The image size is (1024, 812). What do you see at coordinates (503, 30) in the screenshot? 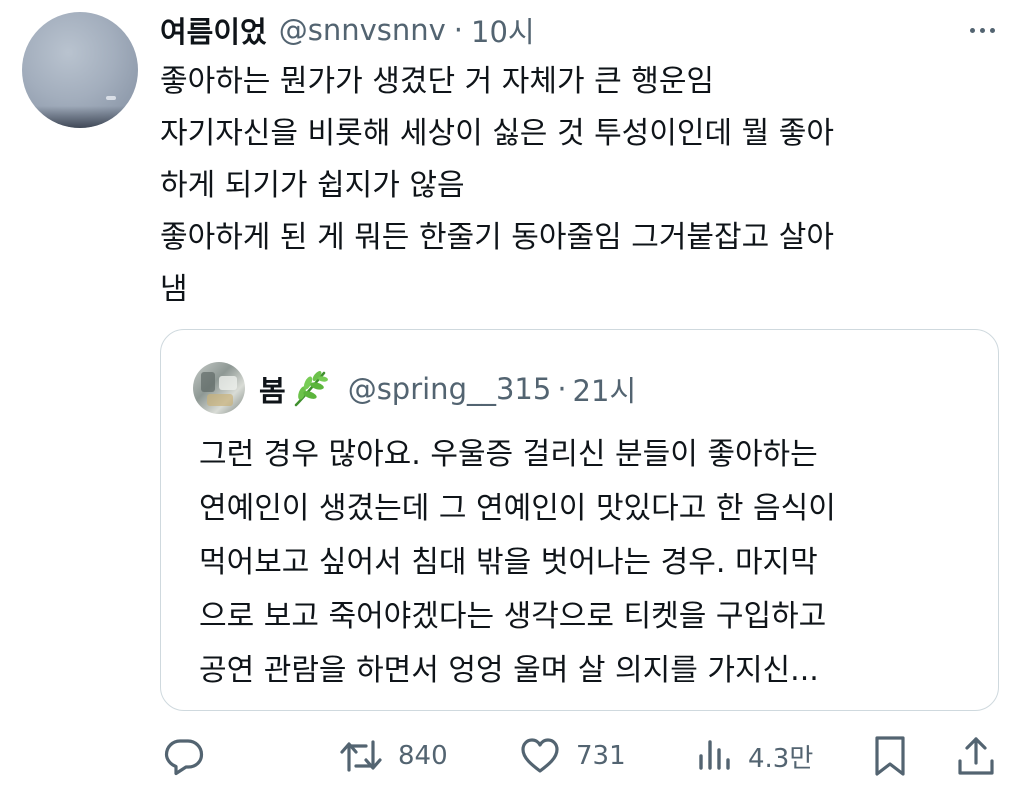
I see `timestamp: 10시` at bounding box center [503, 30].